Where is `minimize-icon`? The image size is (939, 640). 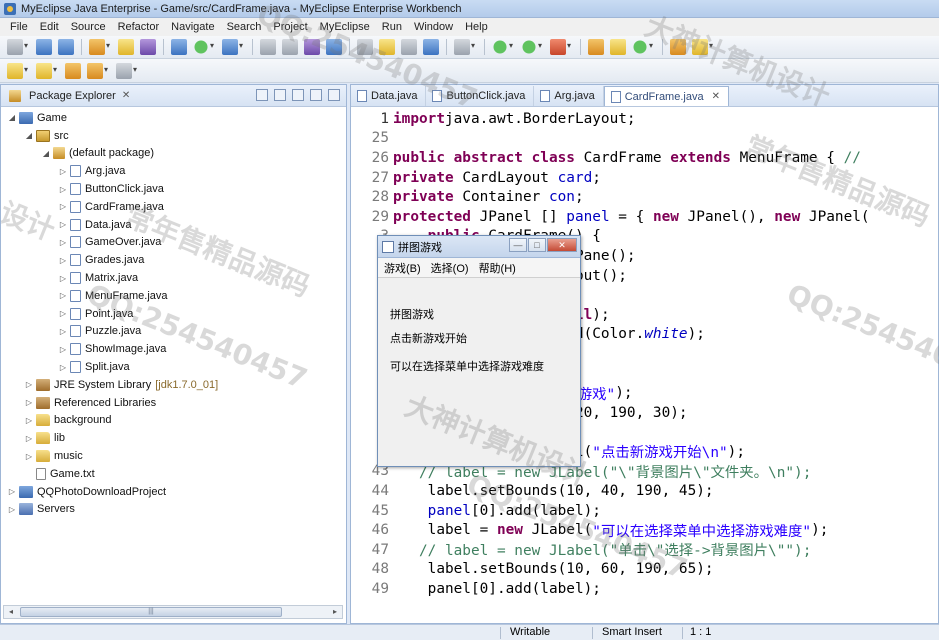 minimize-icon is located at coordinates (316, 95).